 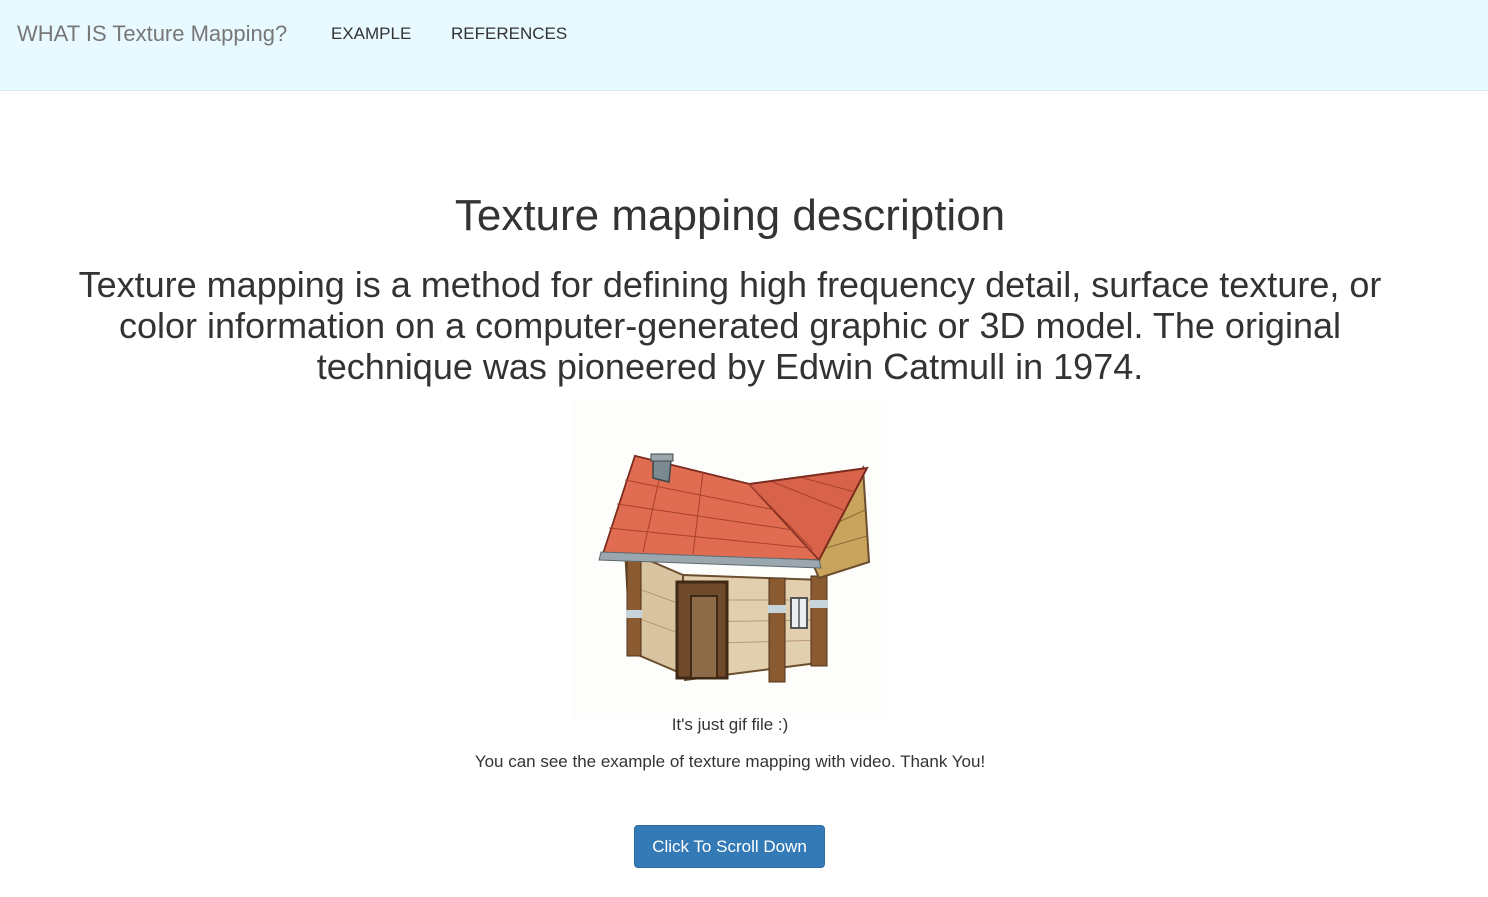 What do you see at coordinates (734, 568) in the screenshot?
I see `textured-house-illustration` at bounding box center [734, 568].